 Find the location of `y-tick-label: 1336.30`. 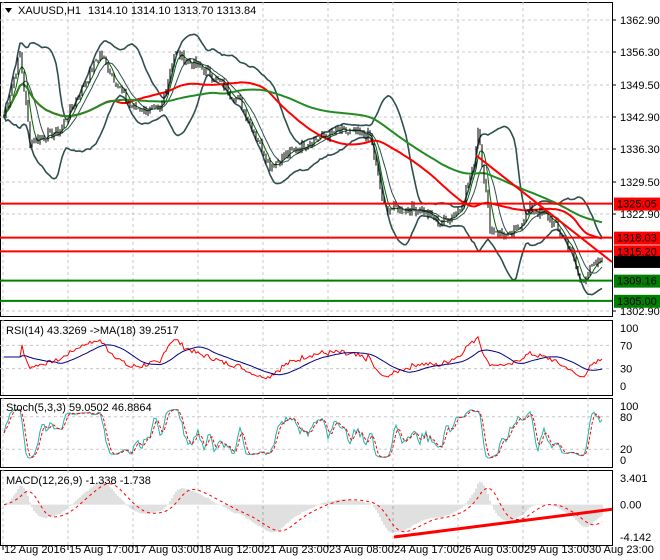

y-tick-label: 1336.30 is located at coordinates (640, 150).